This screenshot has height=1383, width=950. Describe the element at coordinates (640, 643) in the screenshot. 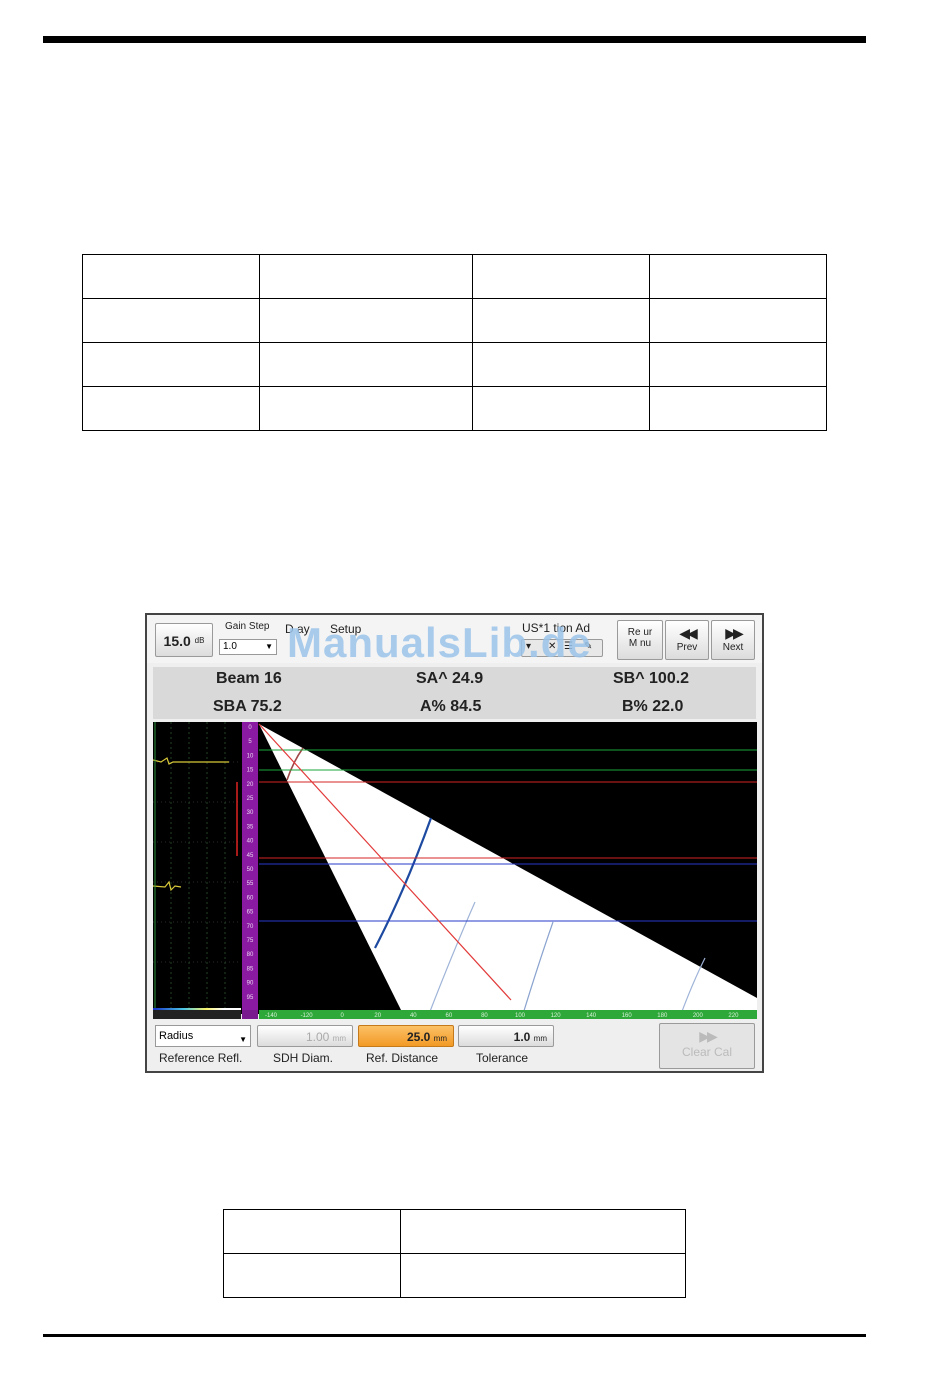

I see `return-menu-line2: M nu` at that location.